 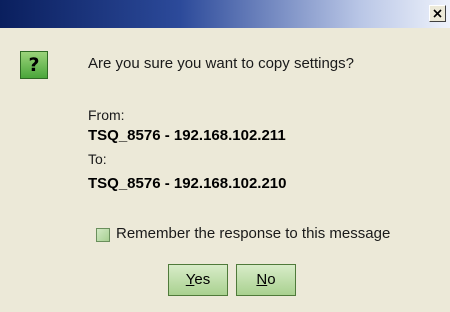 I want to click on yes-label-rest: es, so click(x=202, y=279).